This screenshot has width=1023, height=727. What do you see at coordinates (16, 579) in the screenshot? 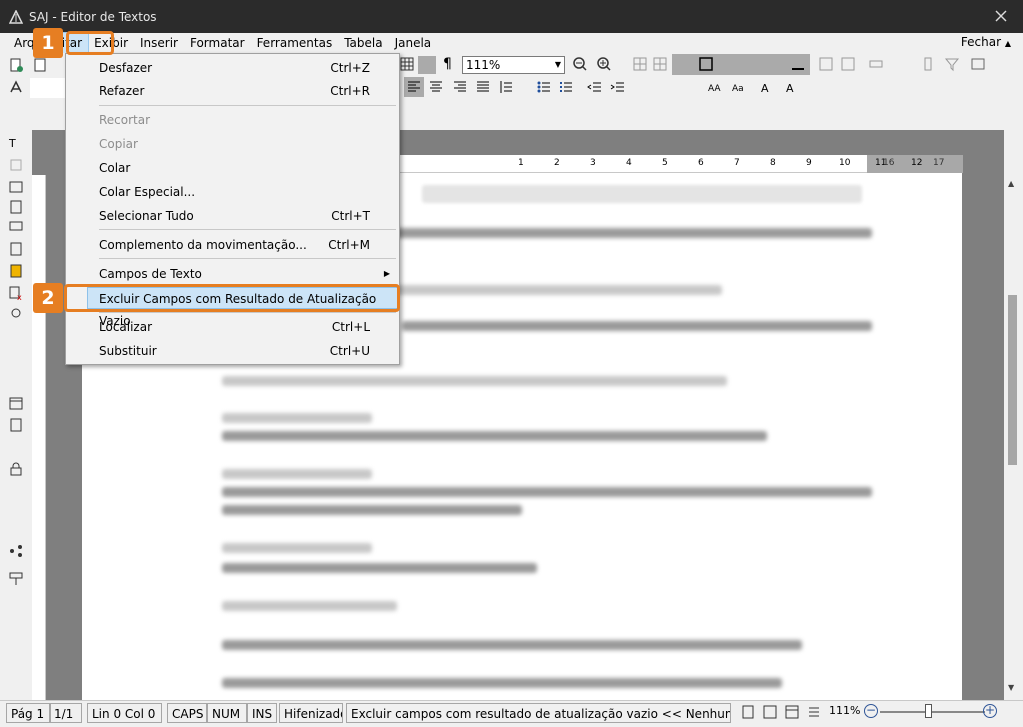
I see `paint-format-icon` at bounding box center [16, 579].